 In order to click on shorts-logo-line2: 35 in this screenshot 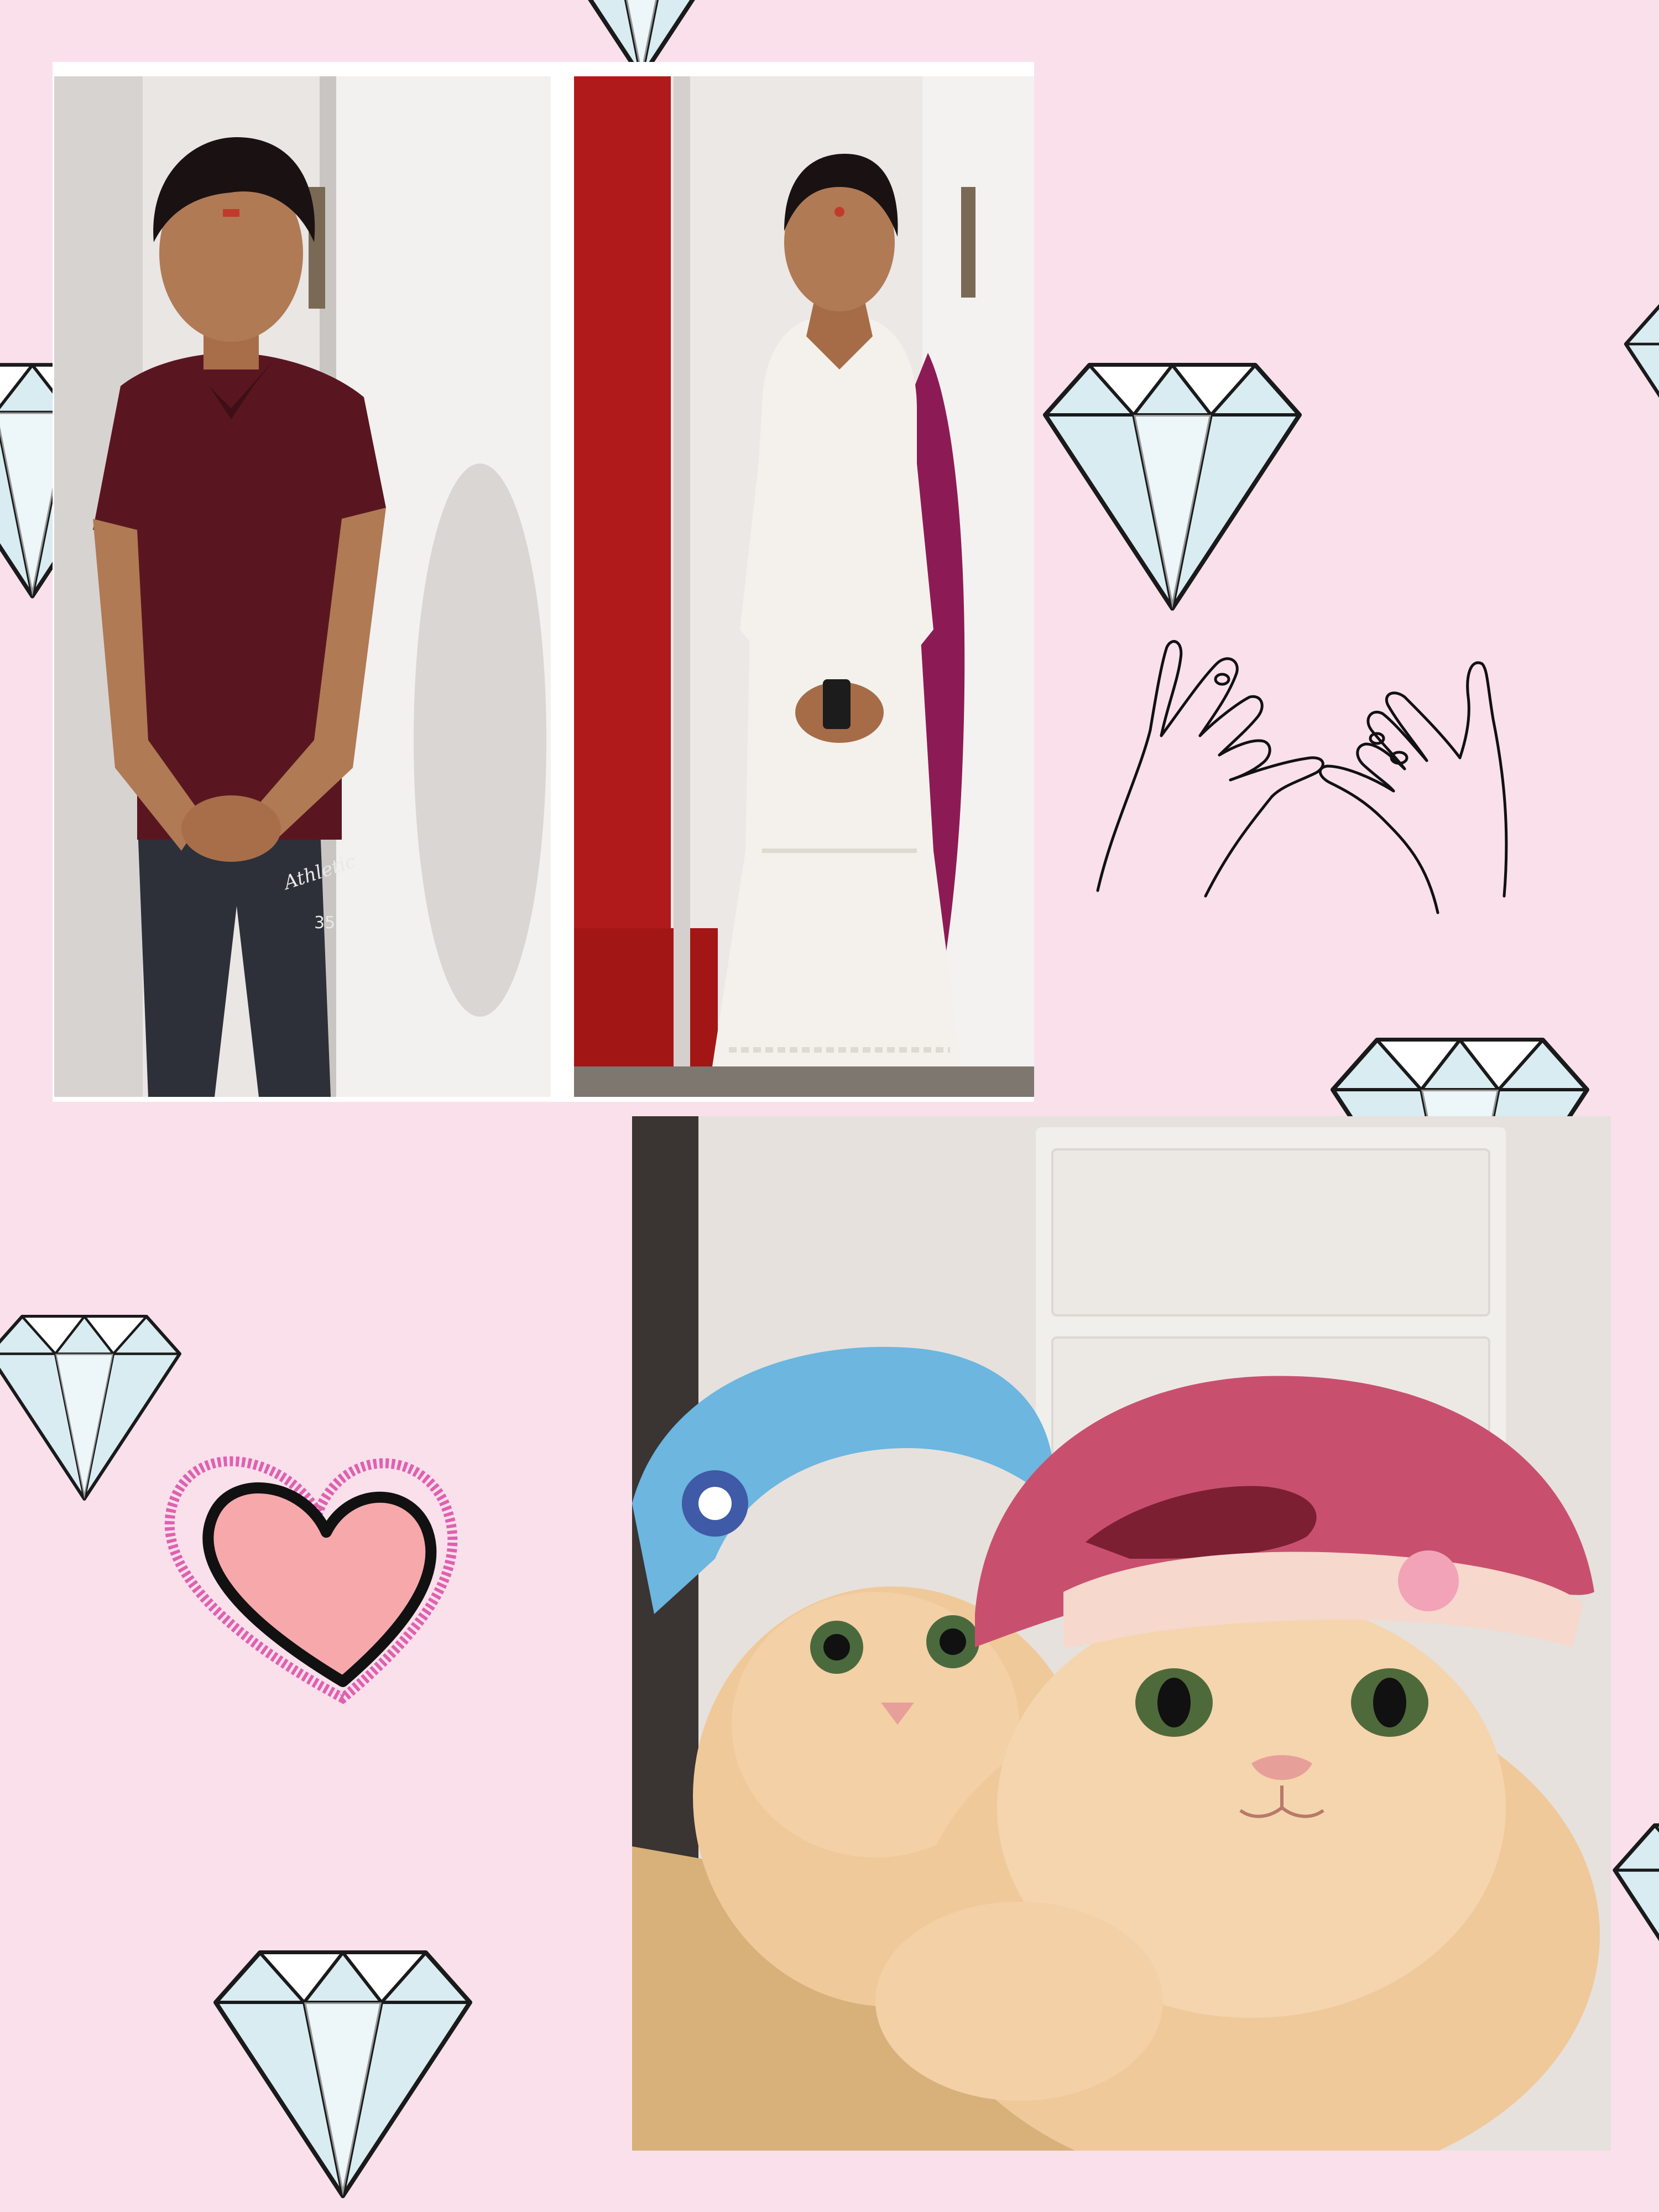, I will do `click(325, 923)`.